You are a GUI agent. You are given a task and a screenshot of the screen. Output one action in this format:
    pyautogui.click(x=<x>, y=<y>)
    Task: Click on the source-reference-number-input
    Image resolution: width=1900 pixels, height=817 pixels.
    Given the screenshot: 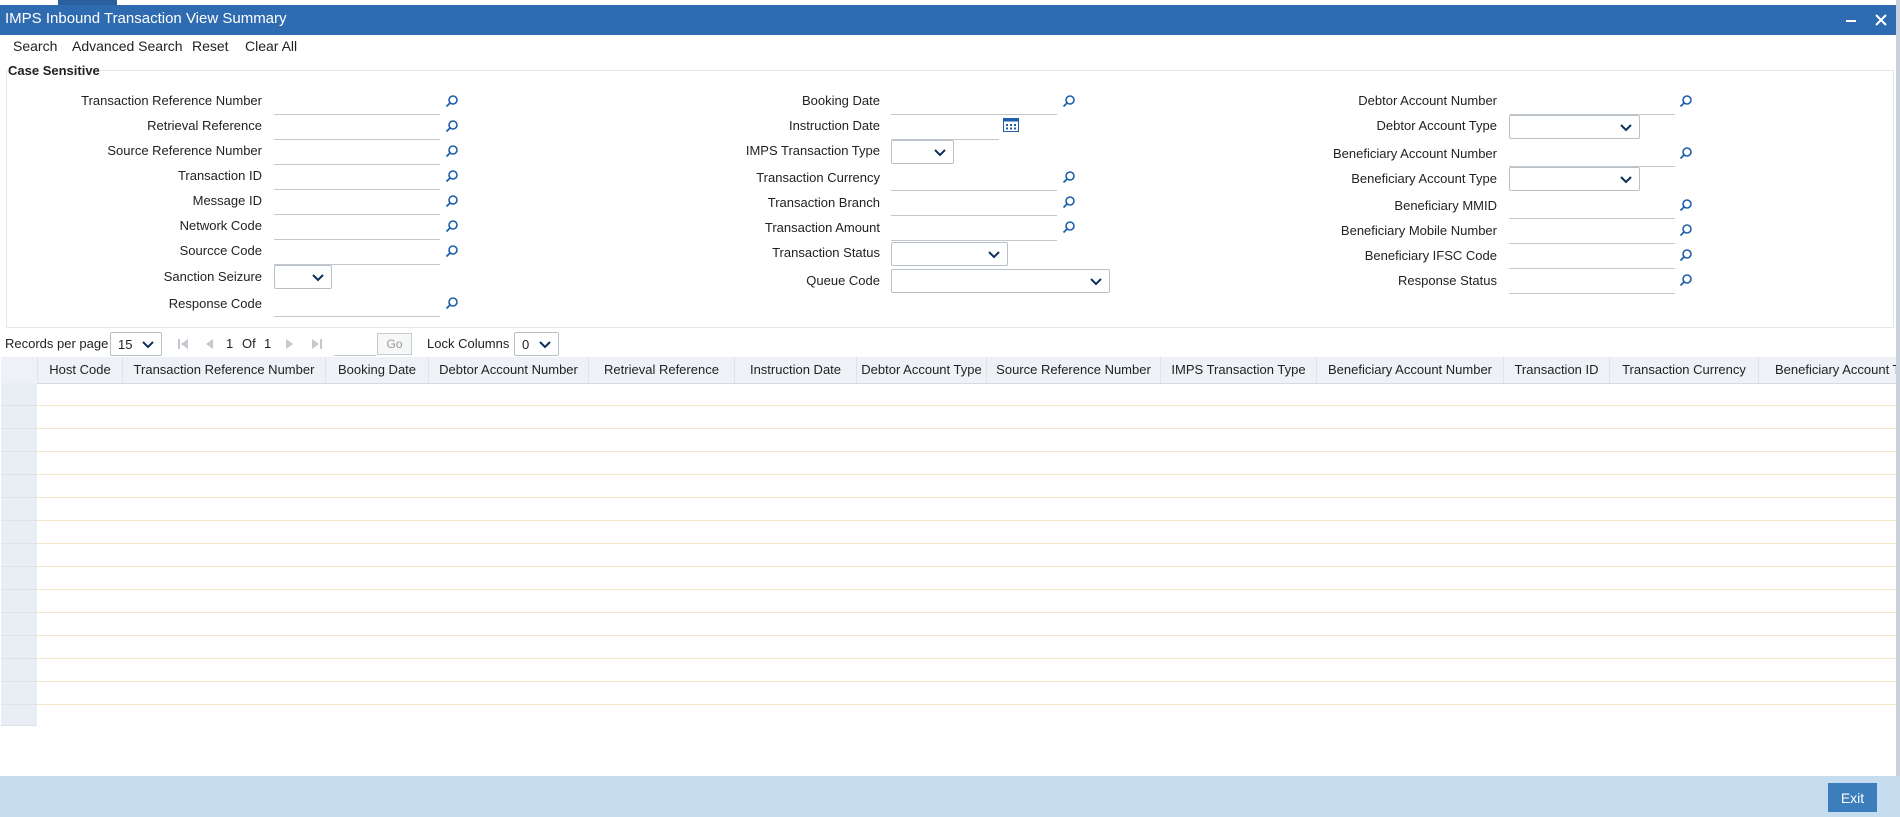 What is the action you would take?
    pyautogui.click(x=357, y=153)
    